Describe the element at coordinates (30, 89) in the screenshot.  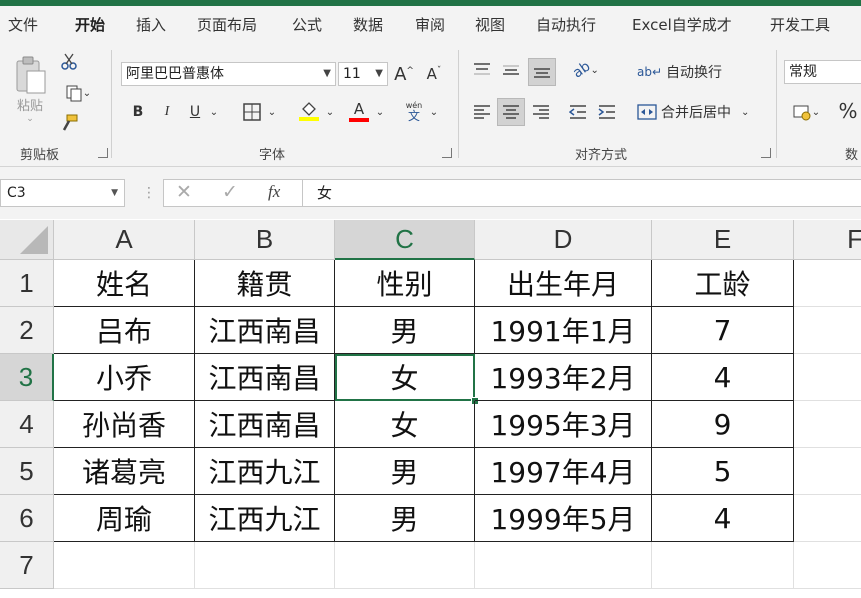
I see `paste-button: 粘贴 ⌄` at that location.